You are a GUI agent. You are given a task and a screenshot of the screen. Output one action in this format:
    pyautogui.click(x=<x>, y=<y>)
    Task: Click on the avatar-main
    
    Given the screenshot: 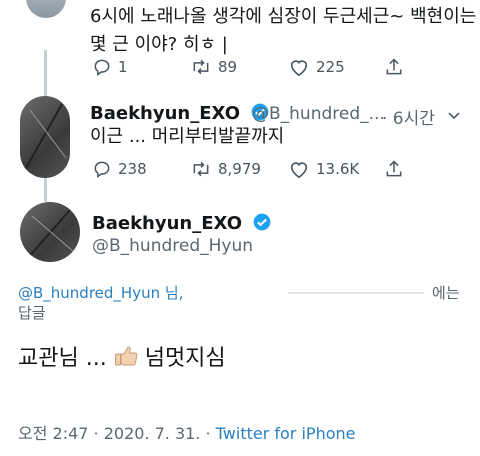 What is the action you would take?
    pyautogui.click(x=50, y=232)
    